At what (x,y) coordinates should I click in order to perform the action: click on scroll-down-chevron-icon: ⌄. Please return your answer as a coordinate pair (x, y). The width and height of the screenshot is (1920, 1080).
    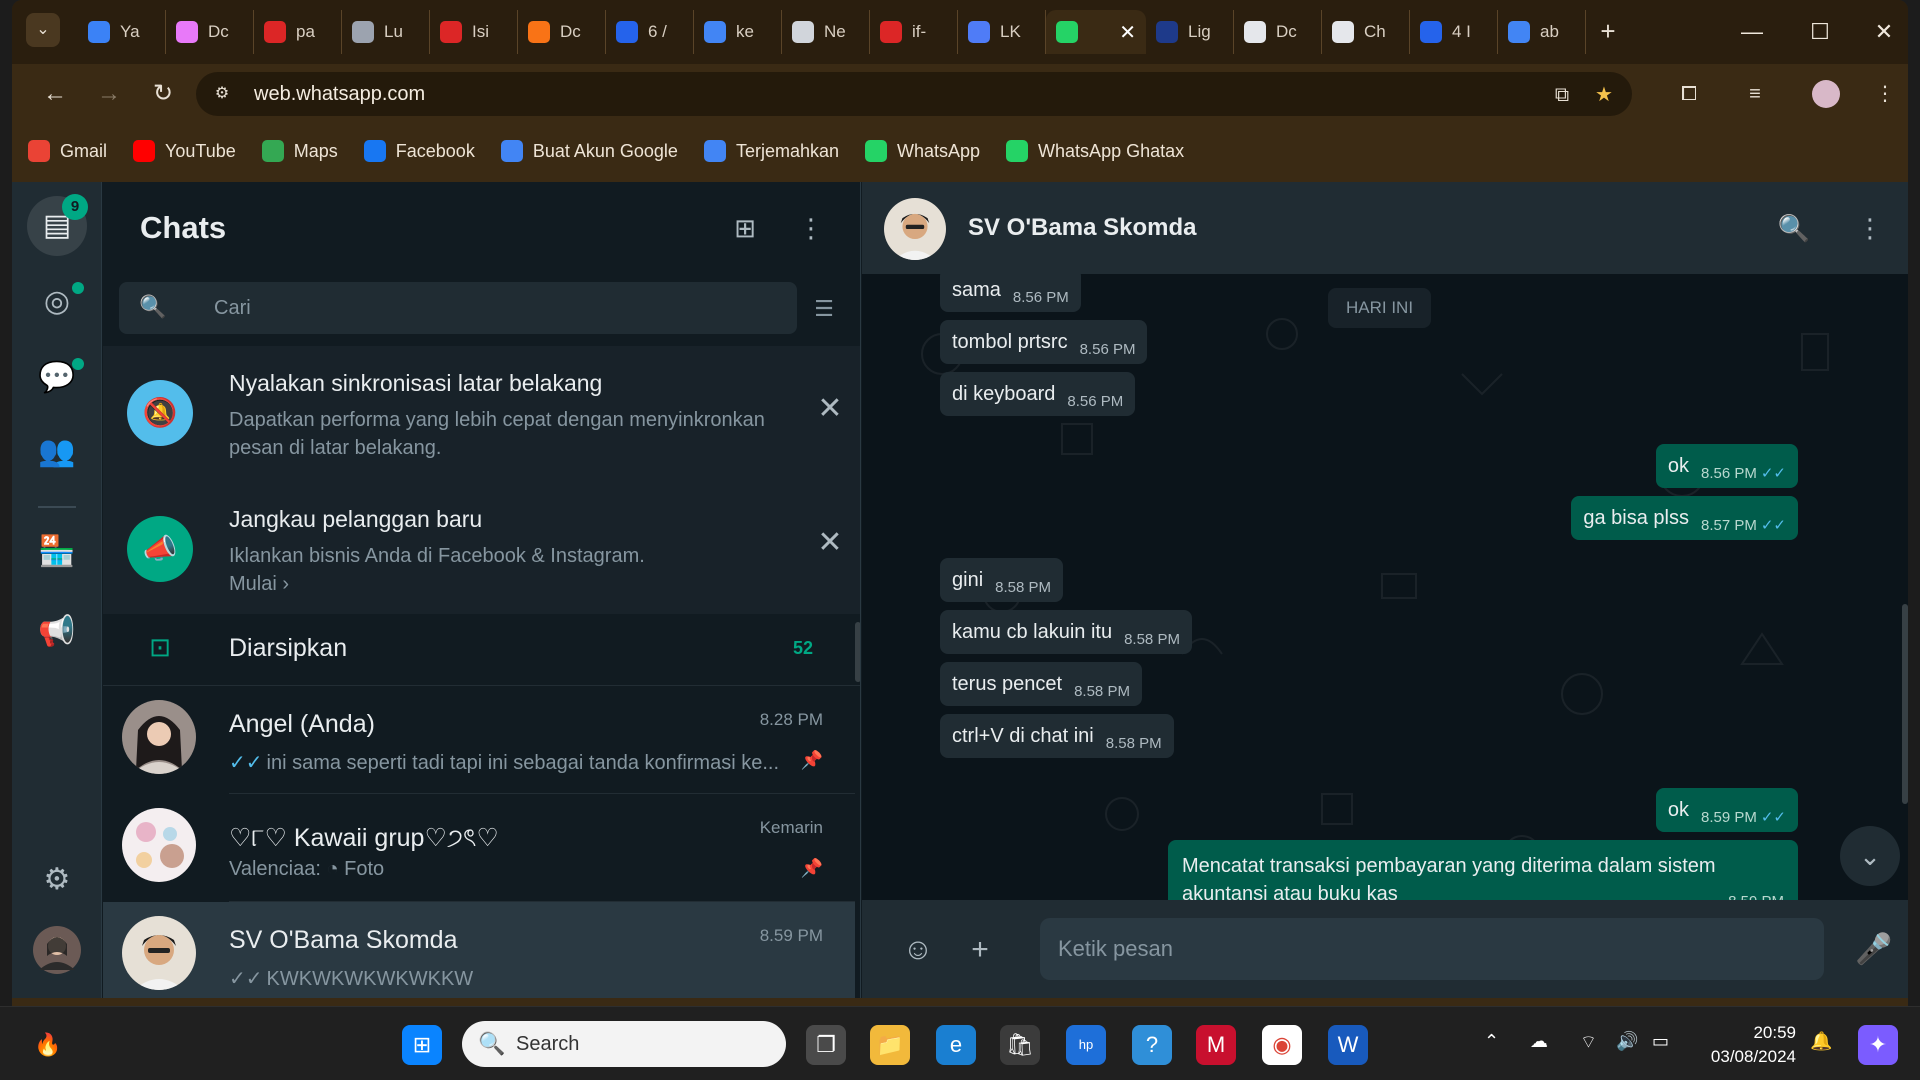
    Looking at the image, I should click on (1870, 856).